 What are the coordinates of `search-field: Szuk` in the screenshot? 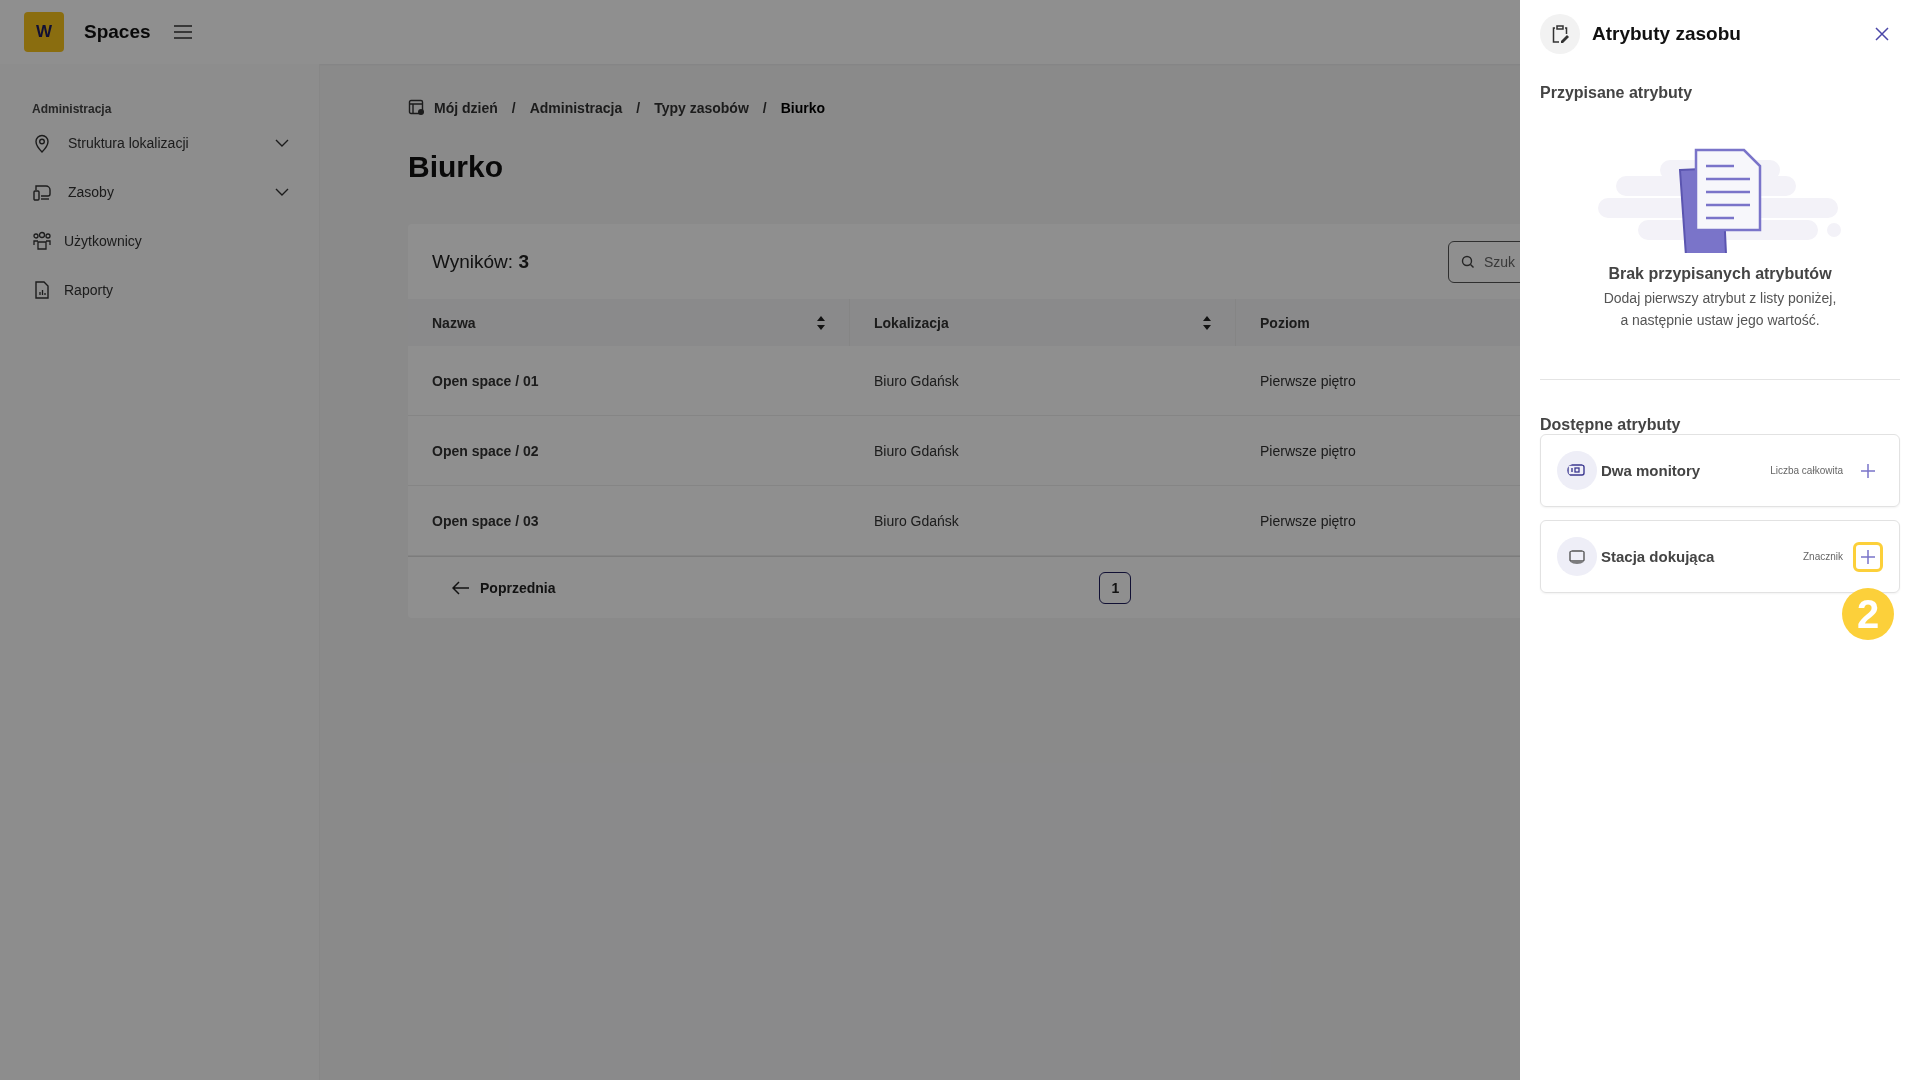 It's located at (1484, 261).